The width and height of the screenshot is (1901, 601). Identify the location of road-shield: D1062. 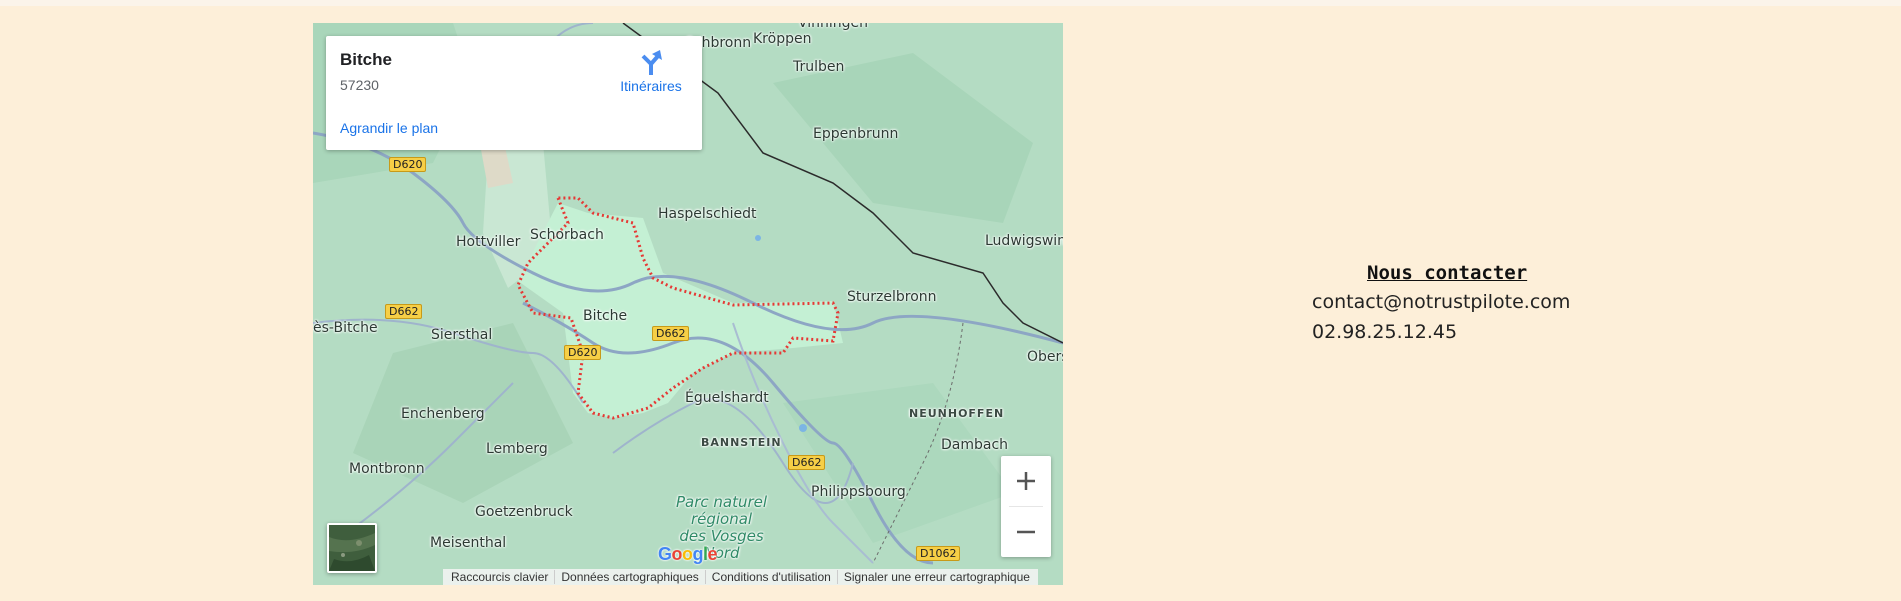
(938, 553).